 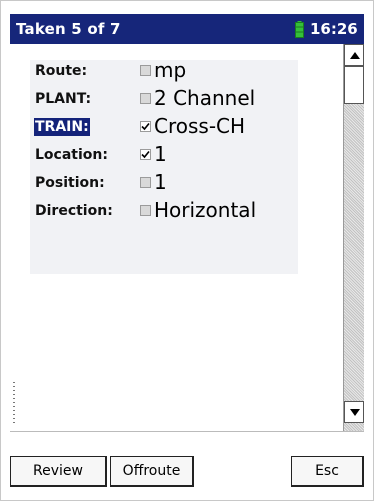 I want to click on esc-button: Esc, so click(x=327, y=471).